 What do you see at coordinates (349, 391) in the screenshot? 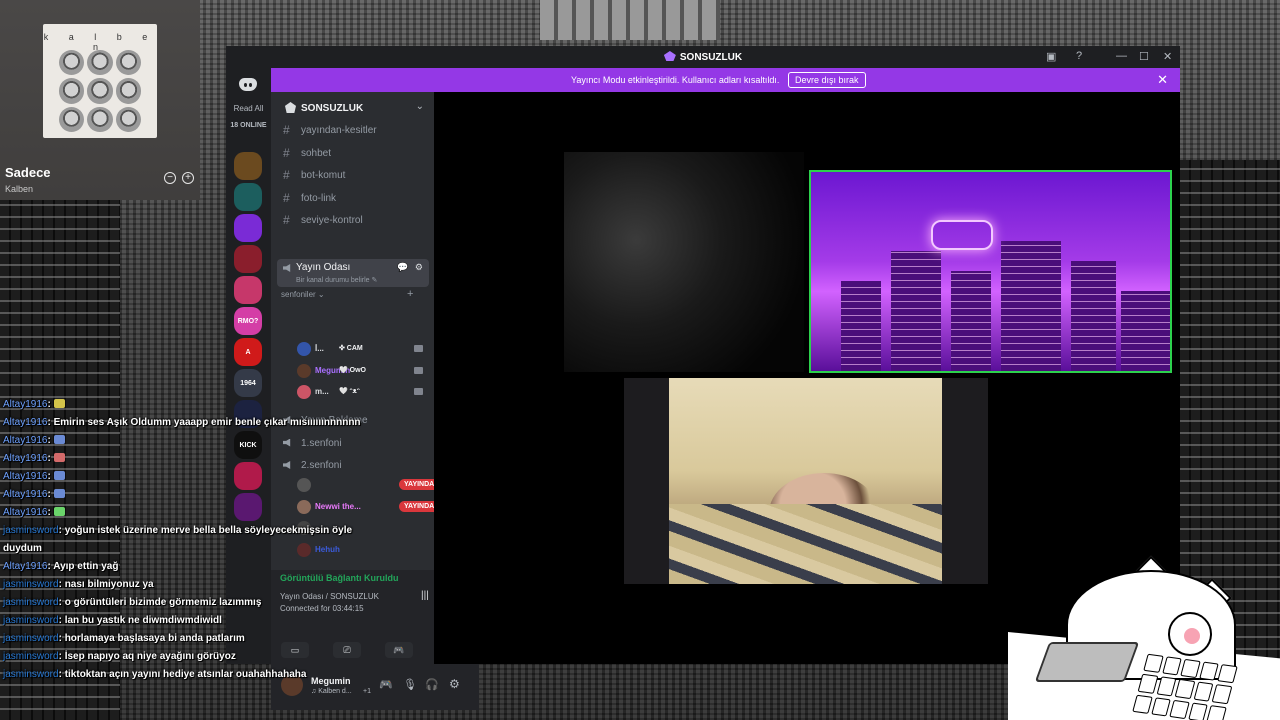
I see `member-tag: 🤍 ᵔᴥᵔ` at bounding box center [349, 391].